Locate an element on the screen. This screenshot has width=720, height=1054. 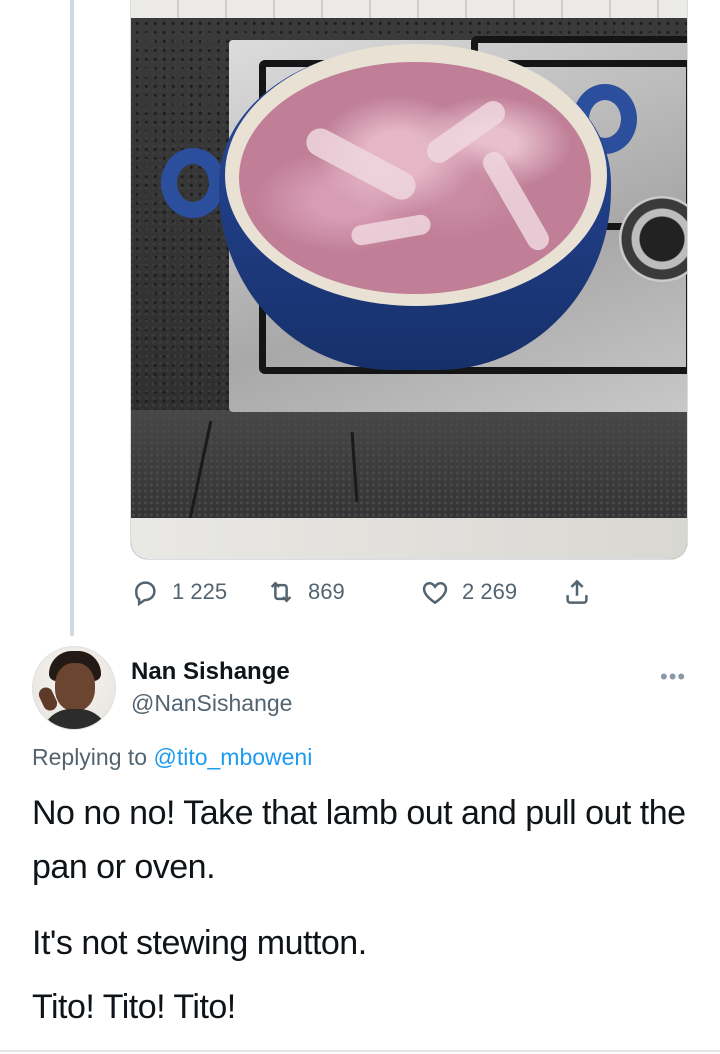
share-button is located at coordinates (577, 592).